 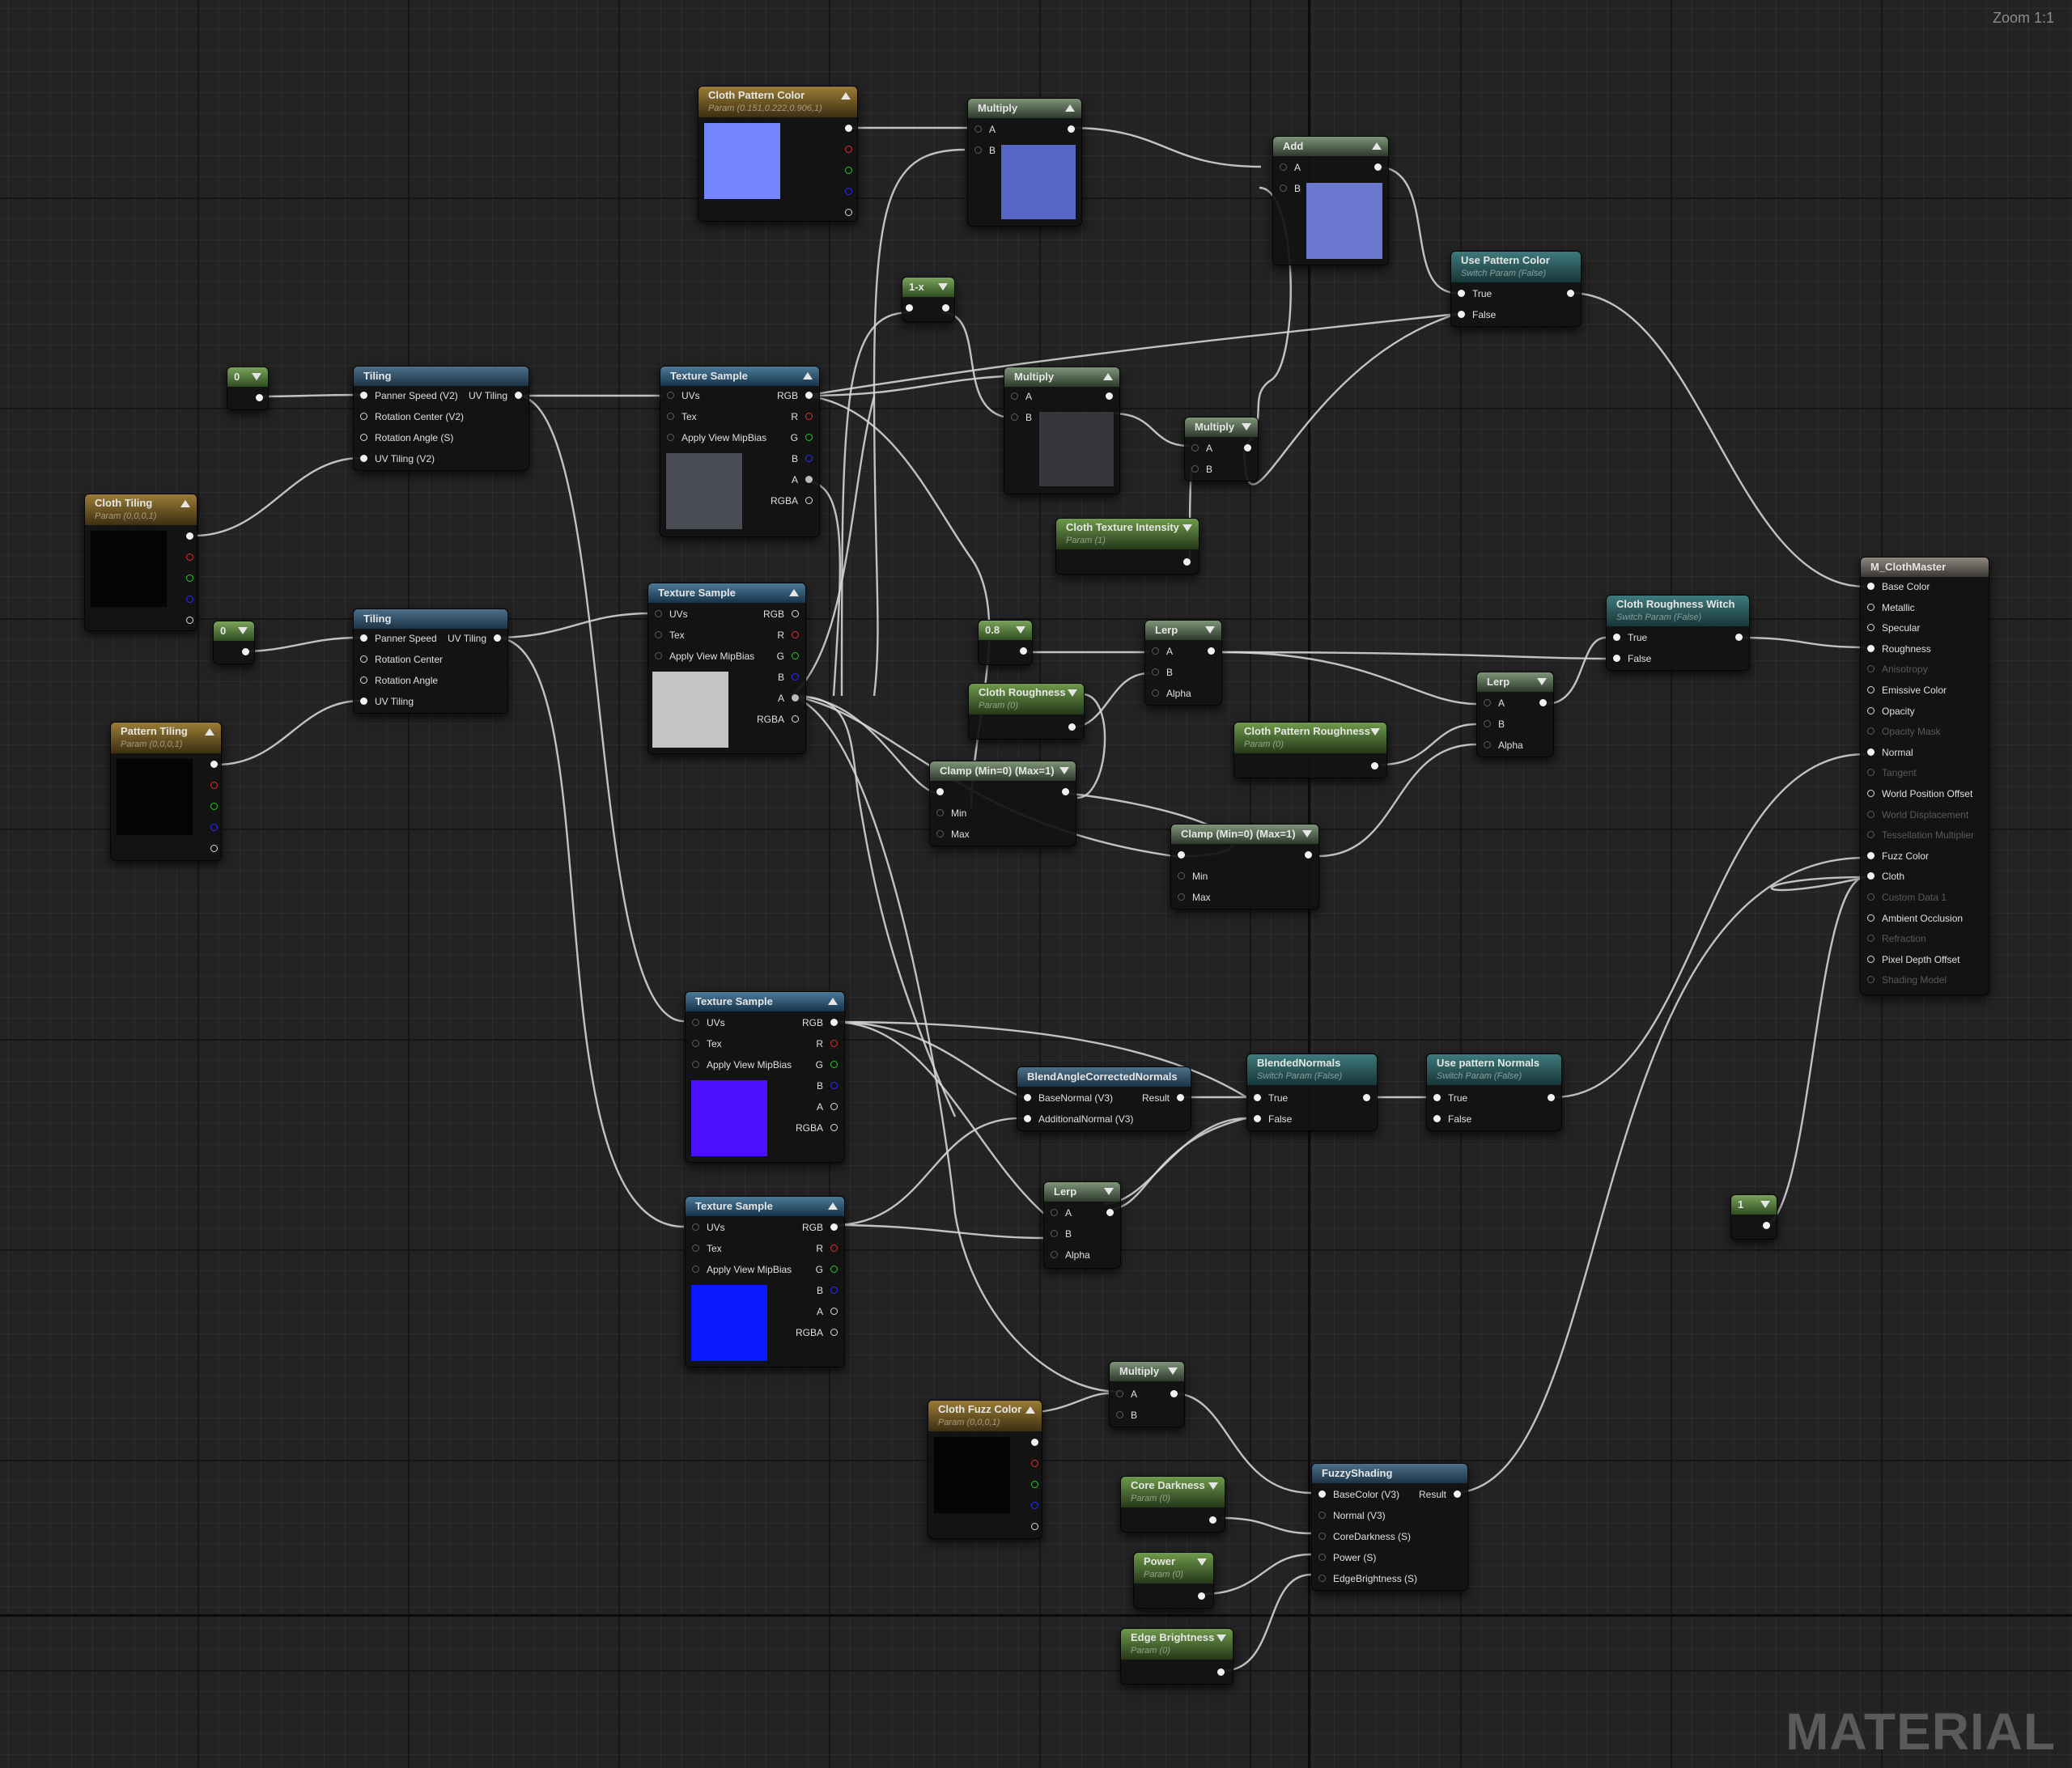 What do you see at coordinates (1904, 731) in the screenshot?
I see `material-input-opacity-mask: Opacity Mask` at bounding box center [1904, 731].